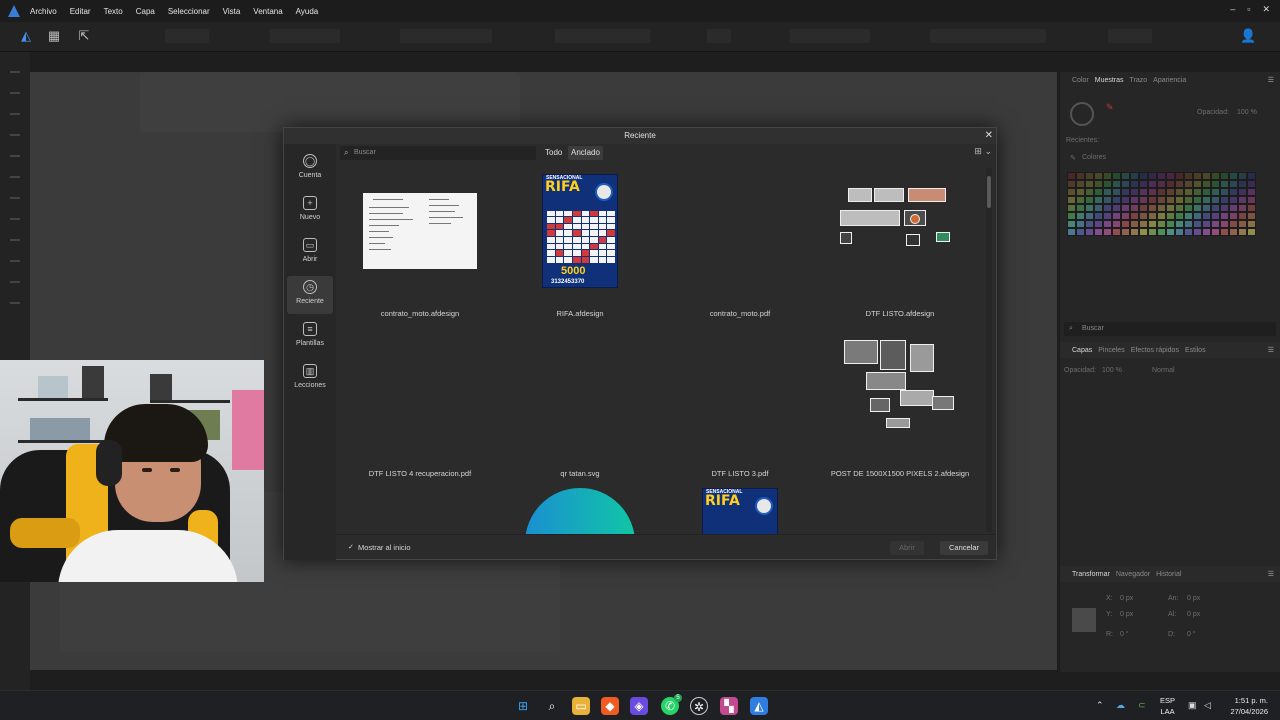  What do you see at coordinates (1109, 80) in the screenshot?
I see `tab-muestras: Muestras` at bounding box center [1109, 80].